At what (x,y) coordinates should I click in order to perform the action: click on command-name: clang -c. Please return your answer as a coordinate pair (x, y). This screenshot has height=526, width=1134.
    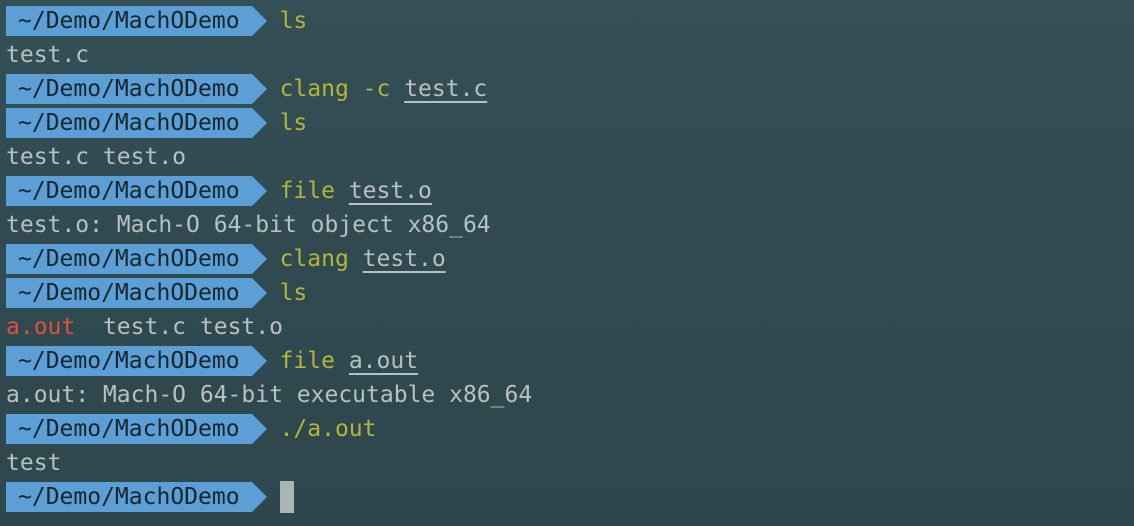
    Looking at the image, I should click on (342, 89).